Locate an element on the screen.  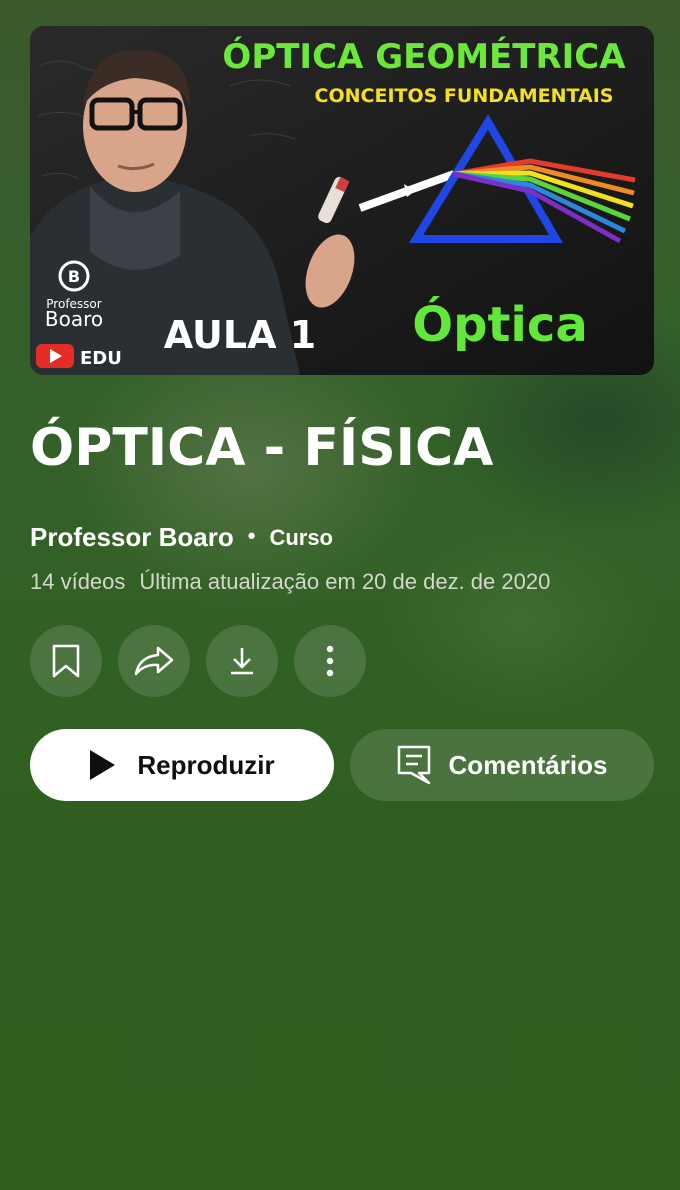
svg-text: B is located at coordinates (74, 276).